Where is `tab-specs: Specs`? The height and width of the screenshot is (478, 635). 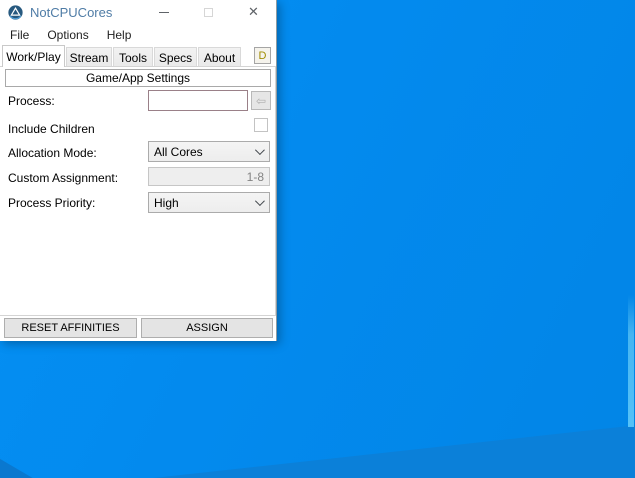 tab-specs: Specs is located at coordinates (175, 57).